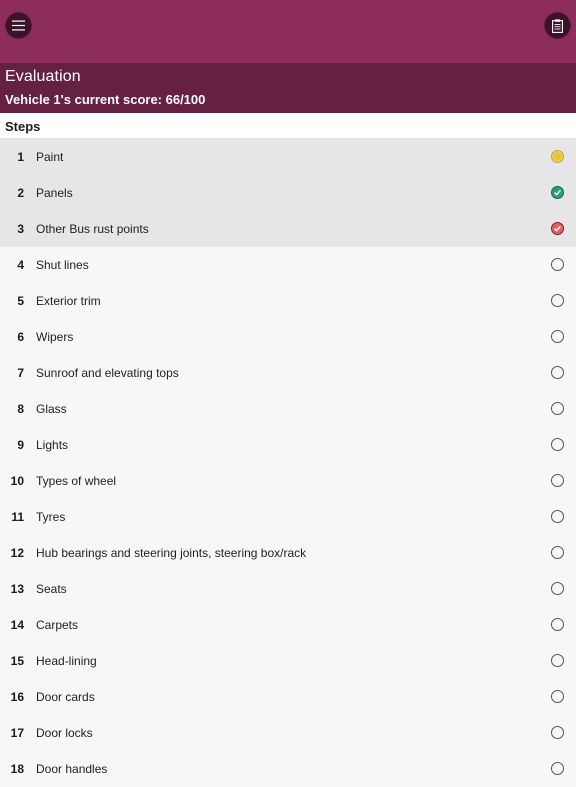 This screenshot has width=576, height=787. I want to click on step-number: 7, so click(20, 373).